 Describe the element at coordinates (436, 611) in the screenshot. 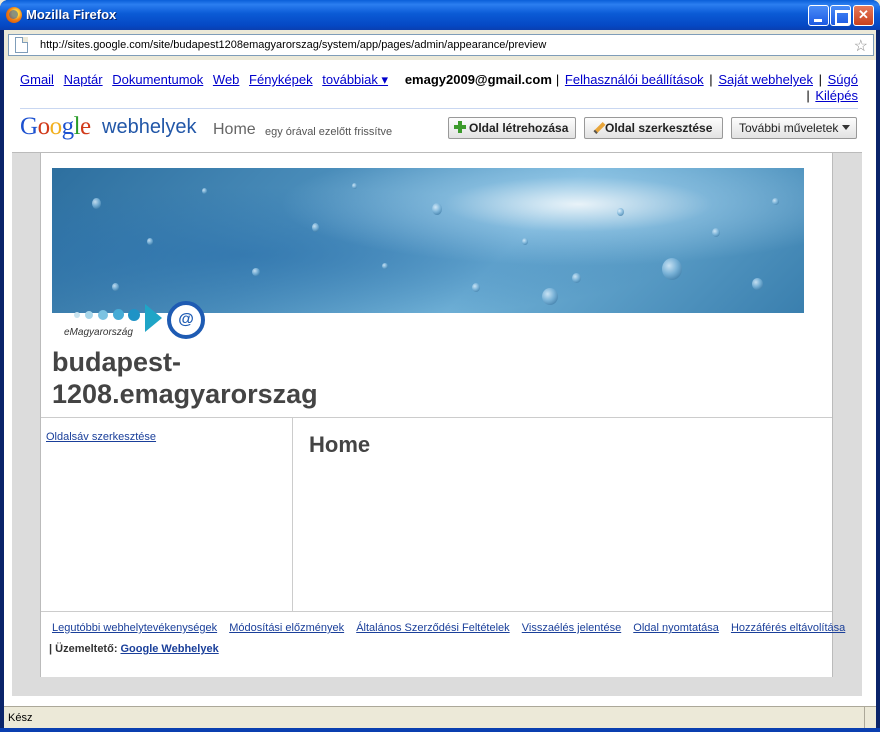

I see `footer-divider` at that location.